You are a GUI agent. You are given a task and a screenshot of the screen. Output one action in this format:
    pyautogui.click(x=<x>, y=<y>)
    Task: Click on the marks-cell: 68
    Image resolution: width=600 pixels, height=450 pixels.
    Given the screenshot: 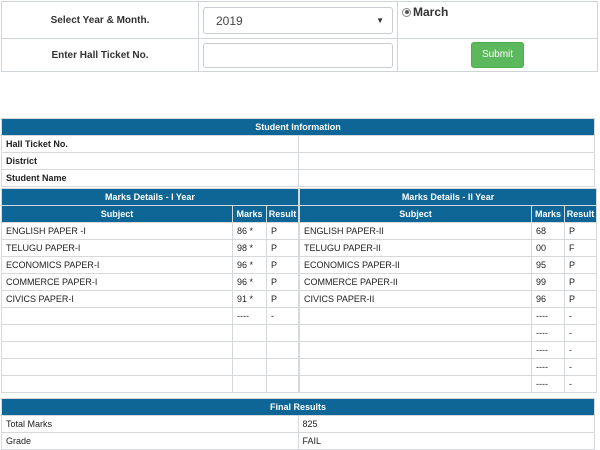 What is the action you would take?
    pyautogui.click(x=548, y=231)
    